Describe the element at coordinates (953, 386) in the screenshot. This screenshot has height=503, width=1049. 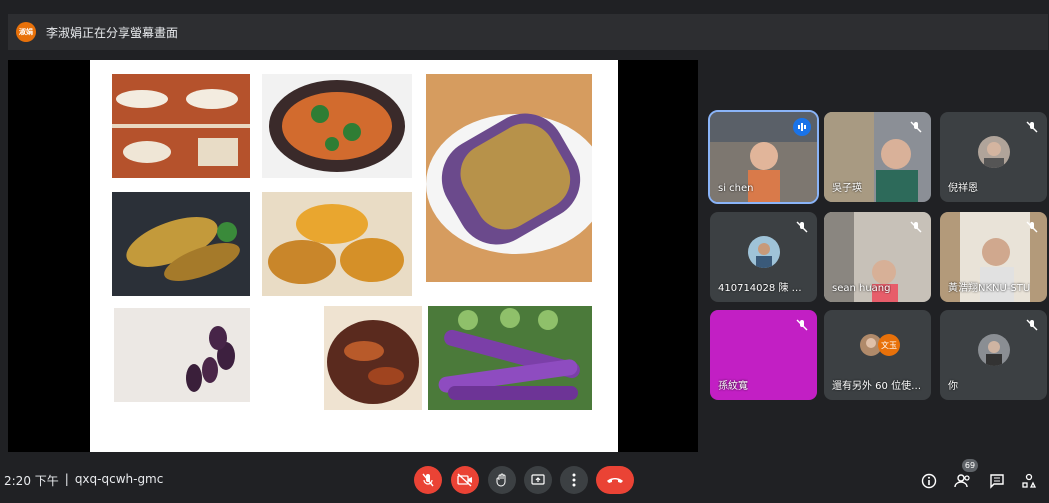
I see `participant-name: 你` at that location.